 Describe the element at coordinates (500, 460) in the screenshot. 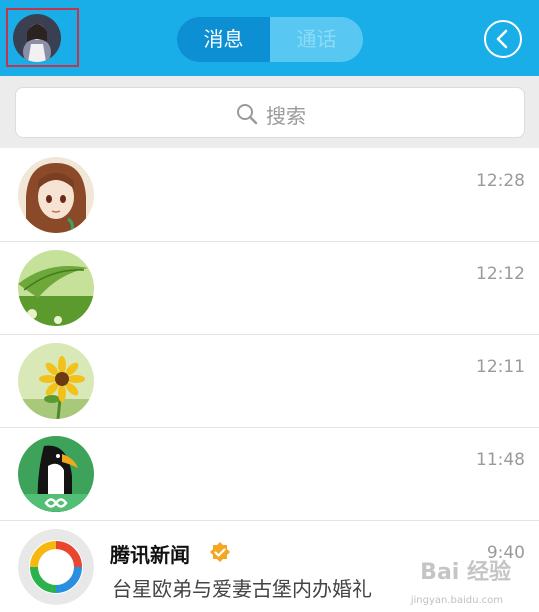

I see `chat-time: 11:48` at that location.